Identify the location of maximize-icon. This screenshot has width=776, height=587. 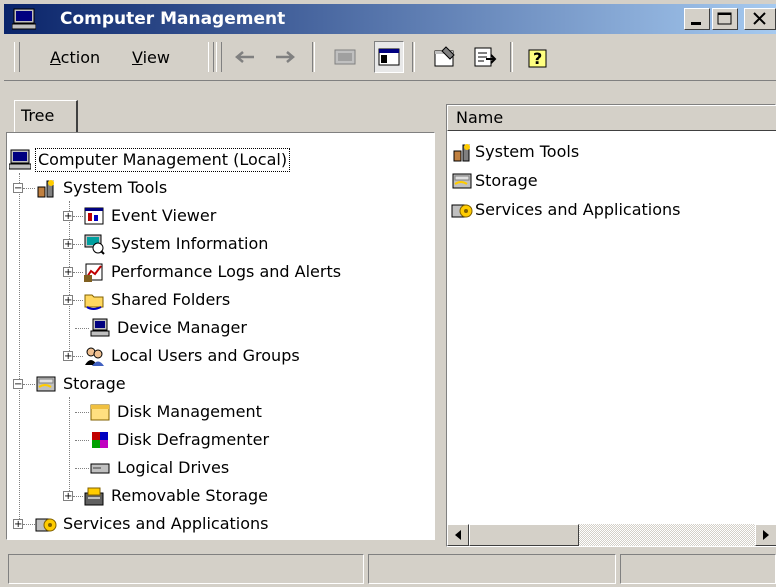
(724, 18).